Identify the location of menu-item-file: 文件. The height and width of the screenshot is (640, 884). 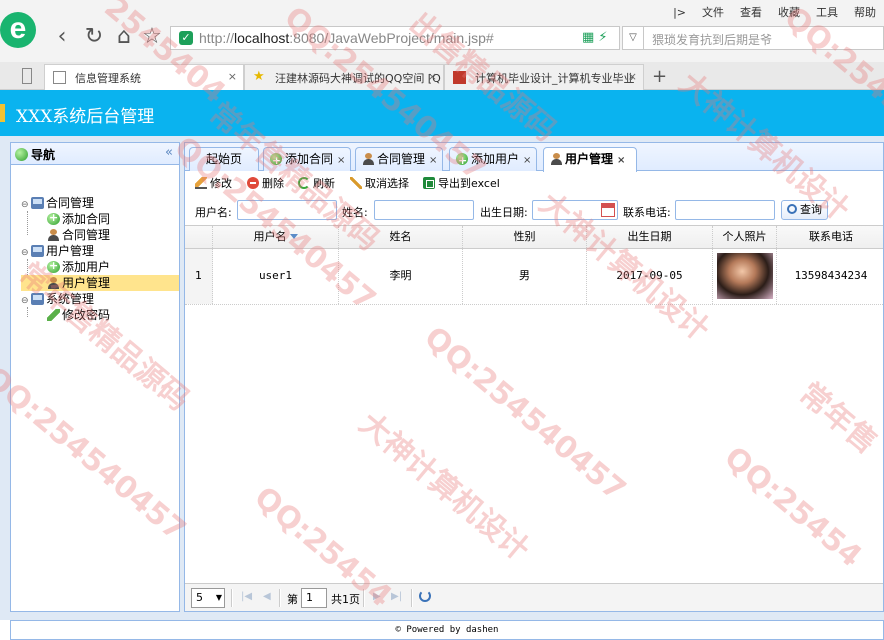
(713, 13).